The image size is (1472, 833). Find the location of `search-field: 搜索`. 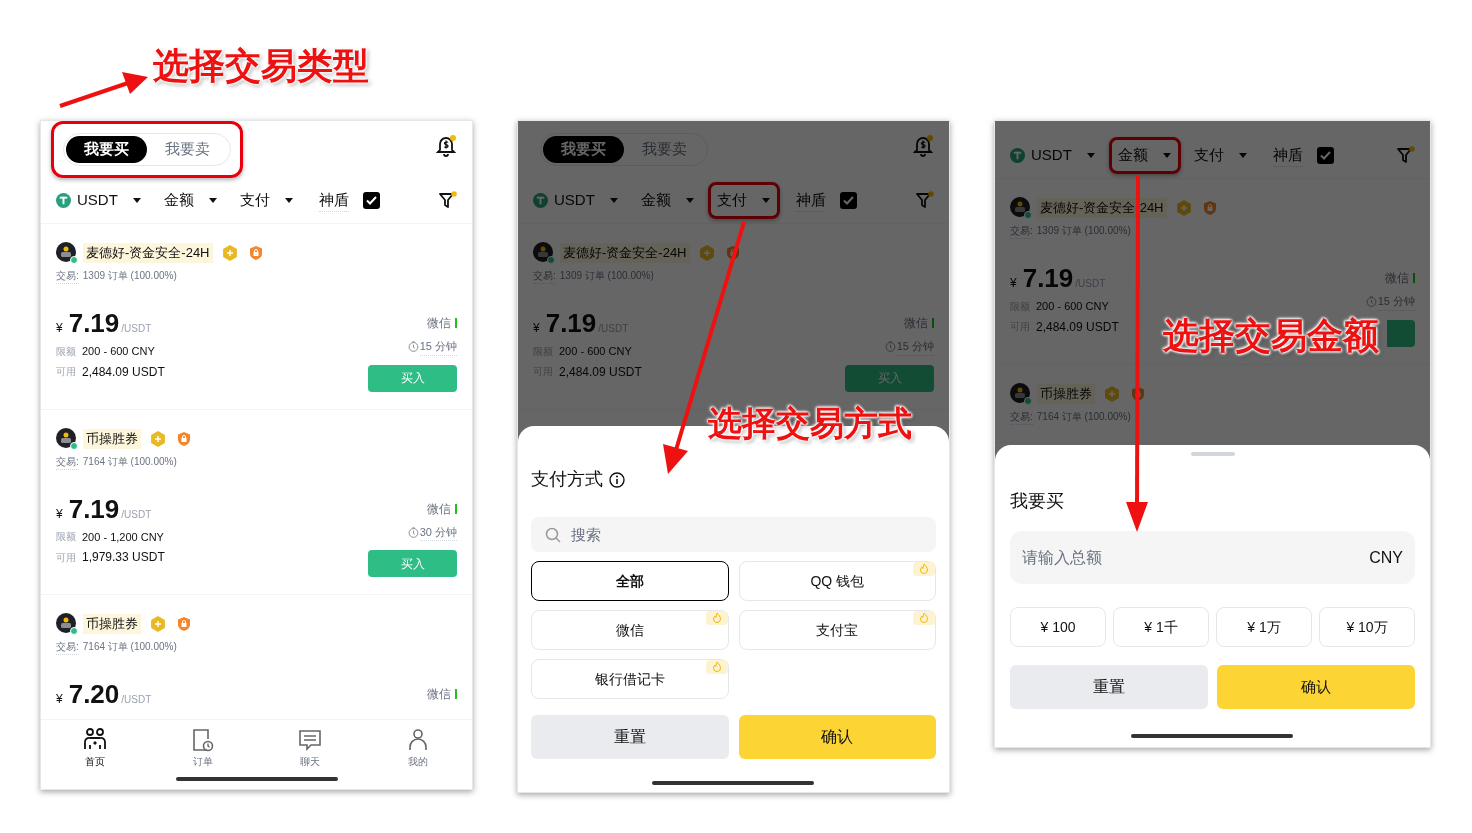

search-field: 搜索 is located at coordinates (733, 534).